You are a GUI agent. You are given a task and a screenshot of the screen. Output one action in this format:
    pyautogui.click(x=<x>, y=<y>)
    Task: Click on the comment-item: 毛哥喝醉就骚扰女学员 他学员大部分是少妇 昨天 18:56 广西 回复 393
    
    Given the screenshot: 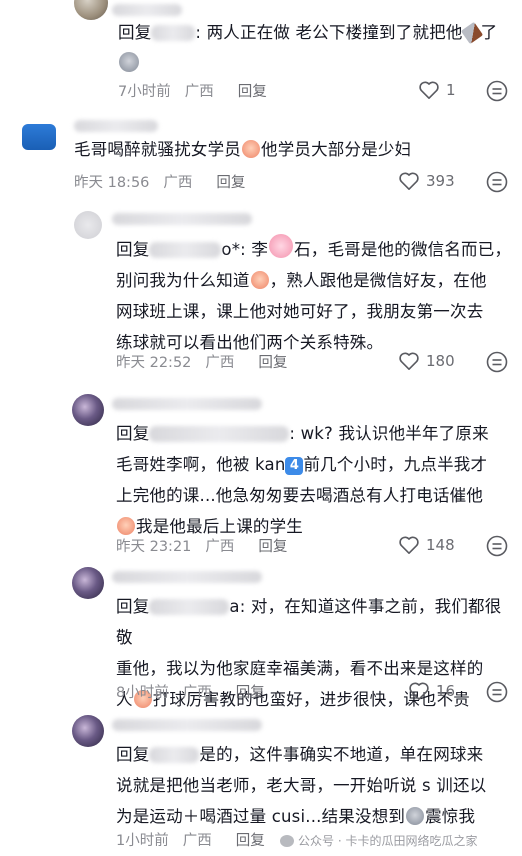 What is the action you would take?
    pyautogui.click(x=261, y=155)
    